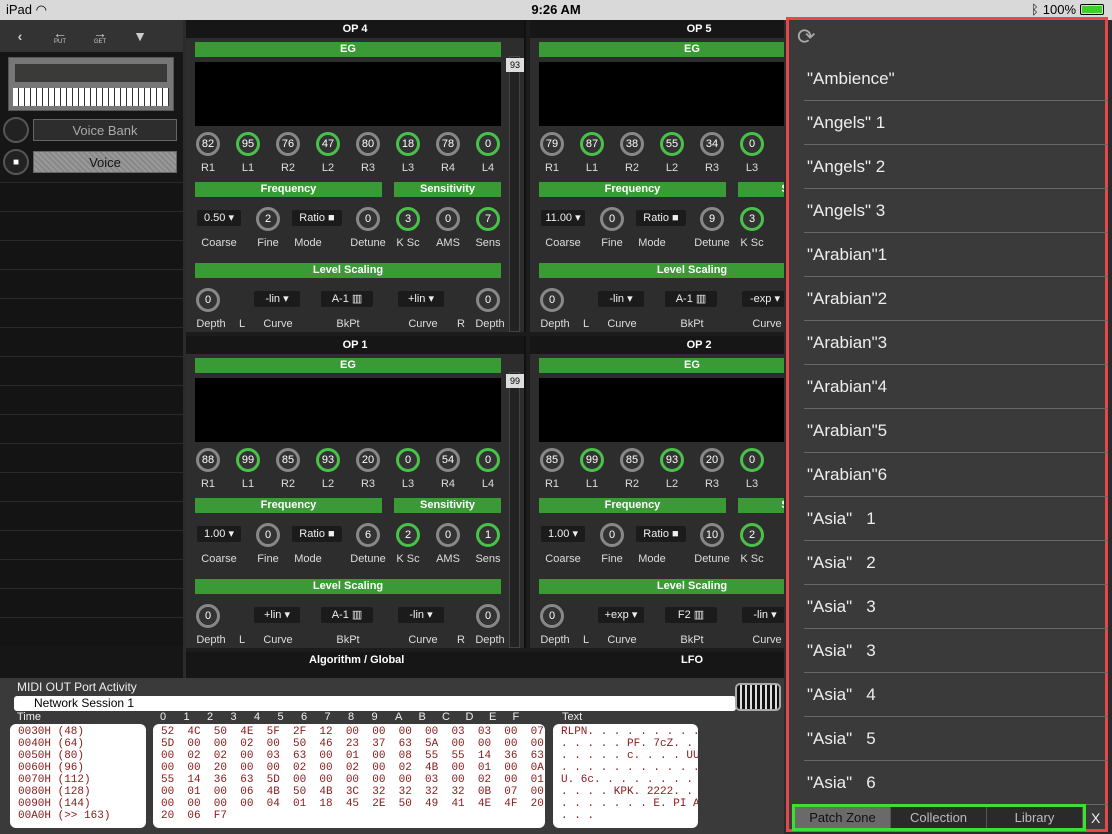 The height and width of the screenshot is (834, 1112). I want to click on eg-knob: 82, so click(208, 144).